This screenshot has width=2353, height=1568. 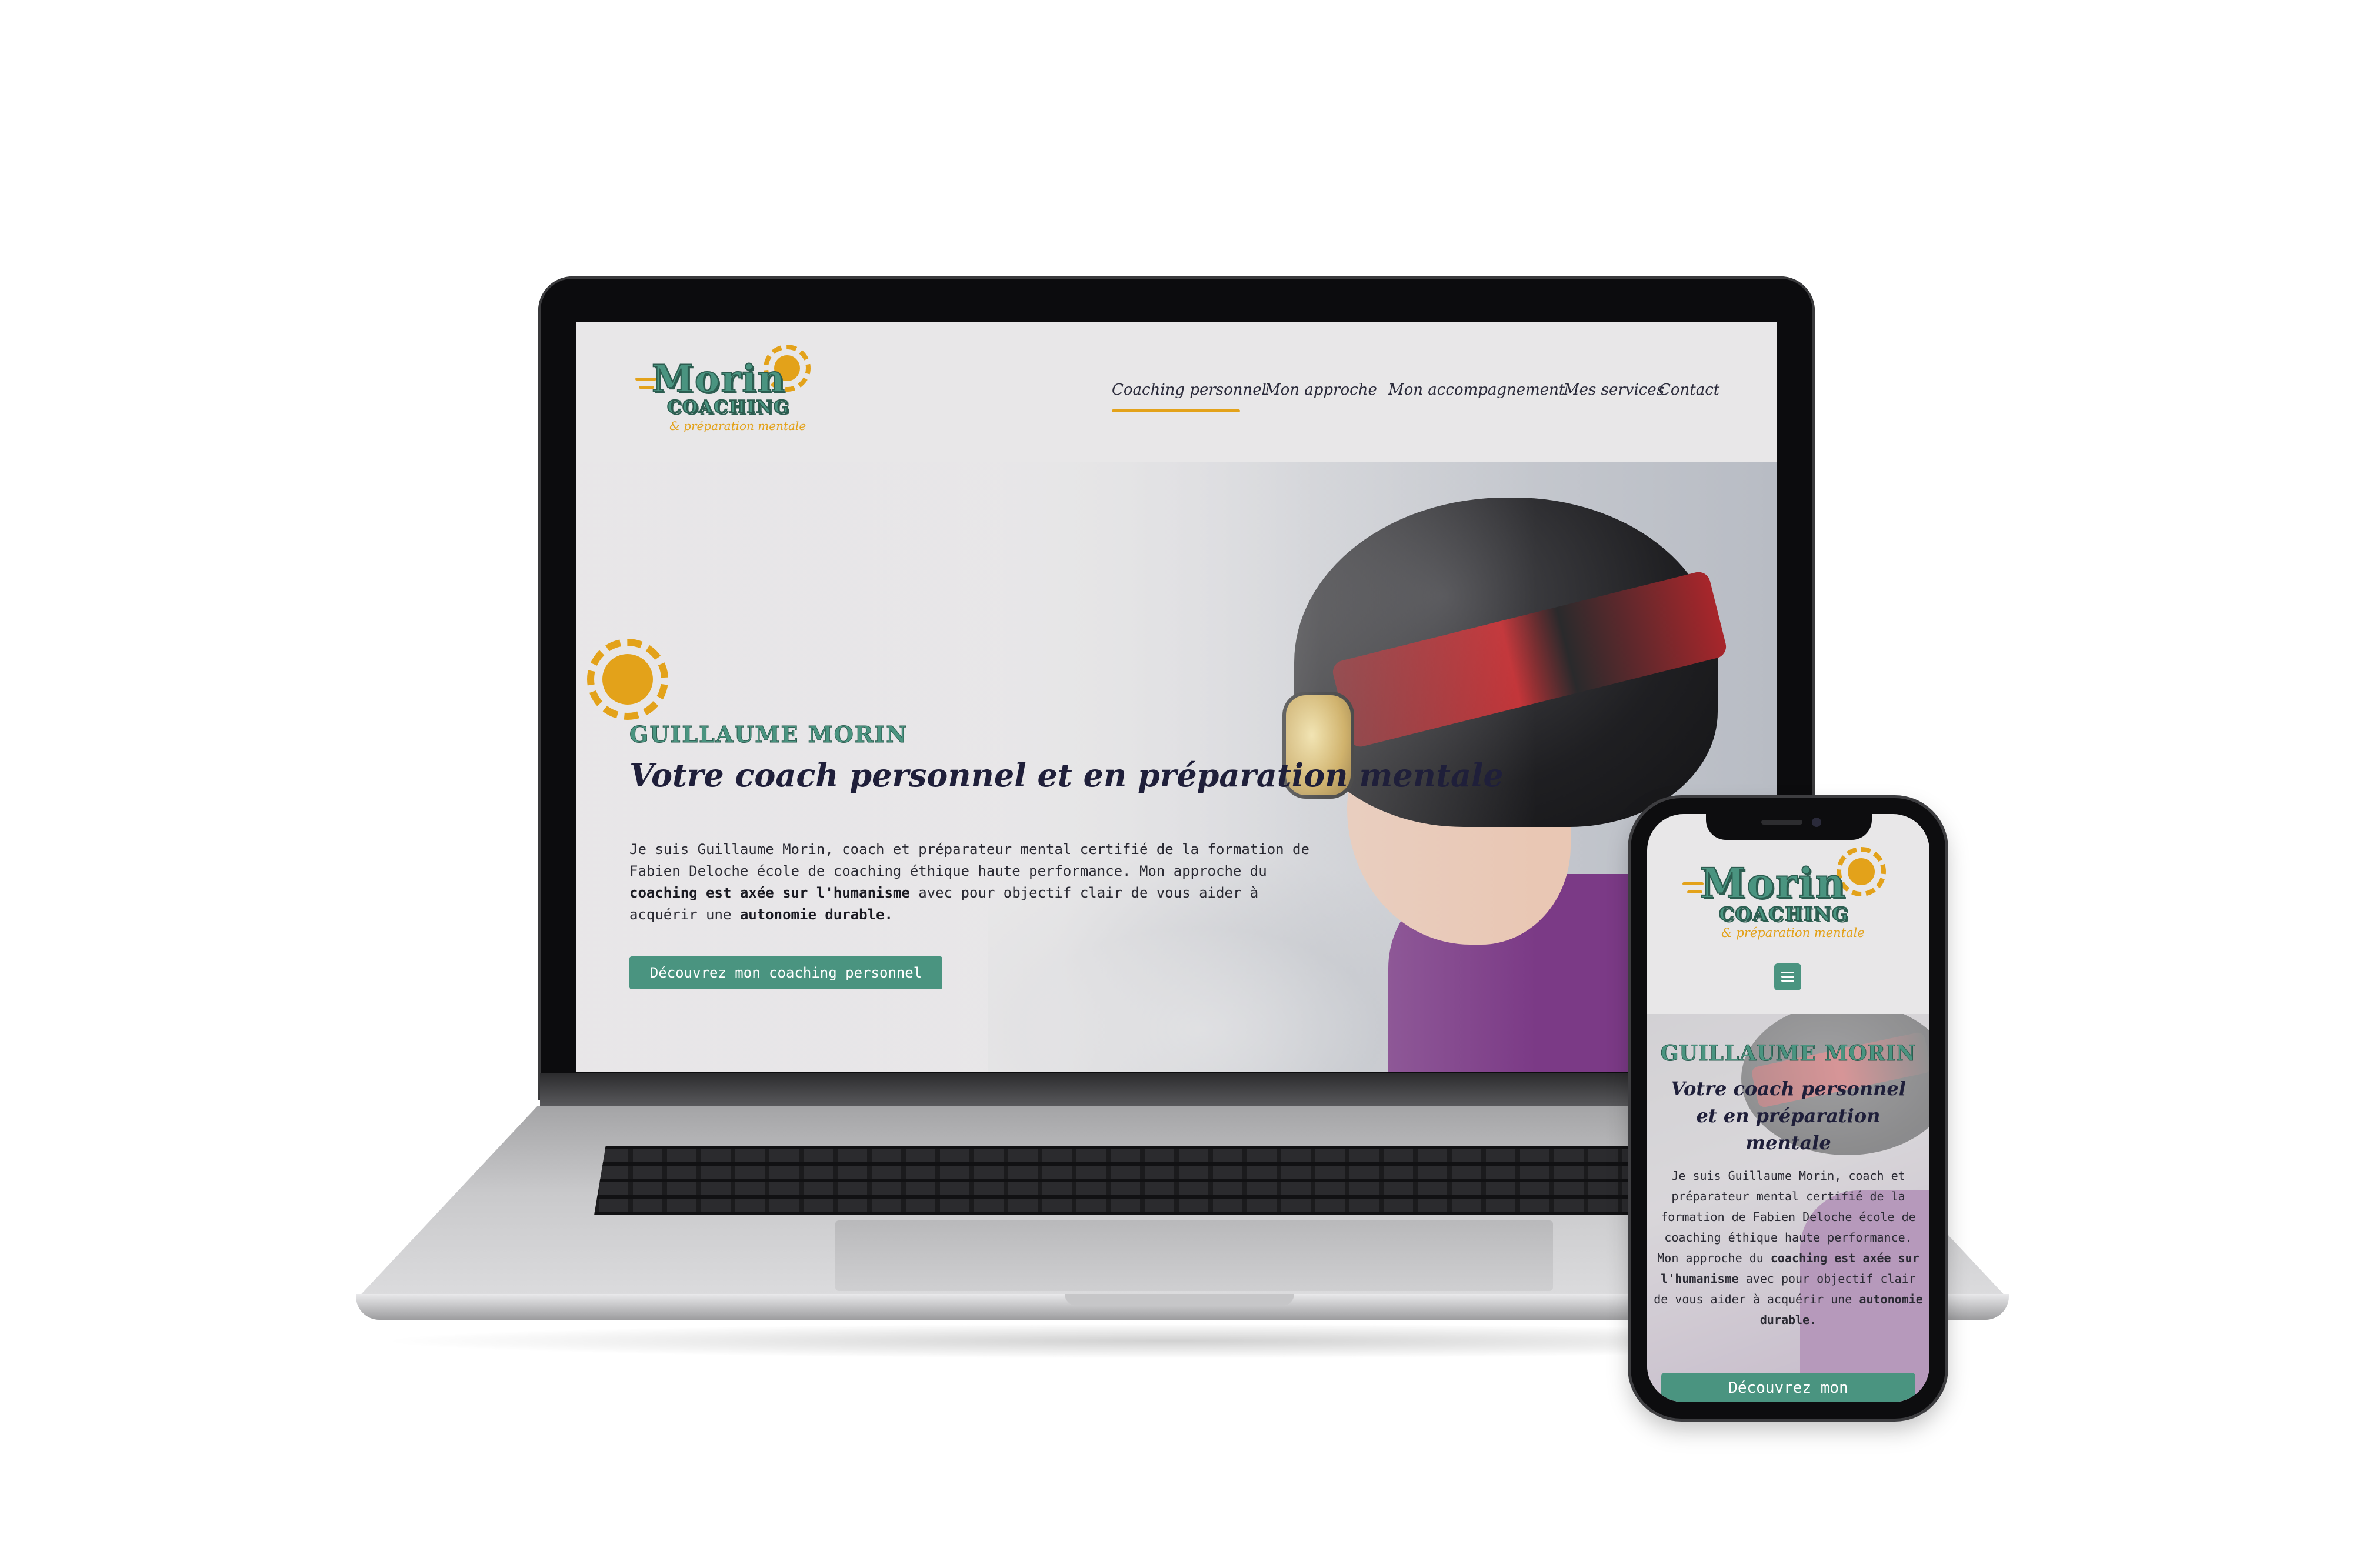 I want to click on hero-kicker: GUILLAUME MORIN, so click(x=769, y=734).